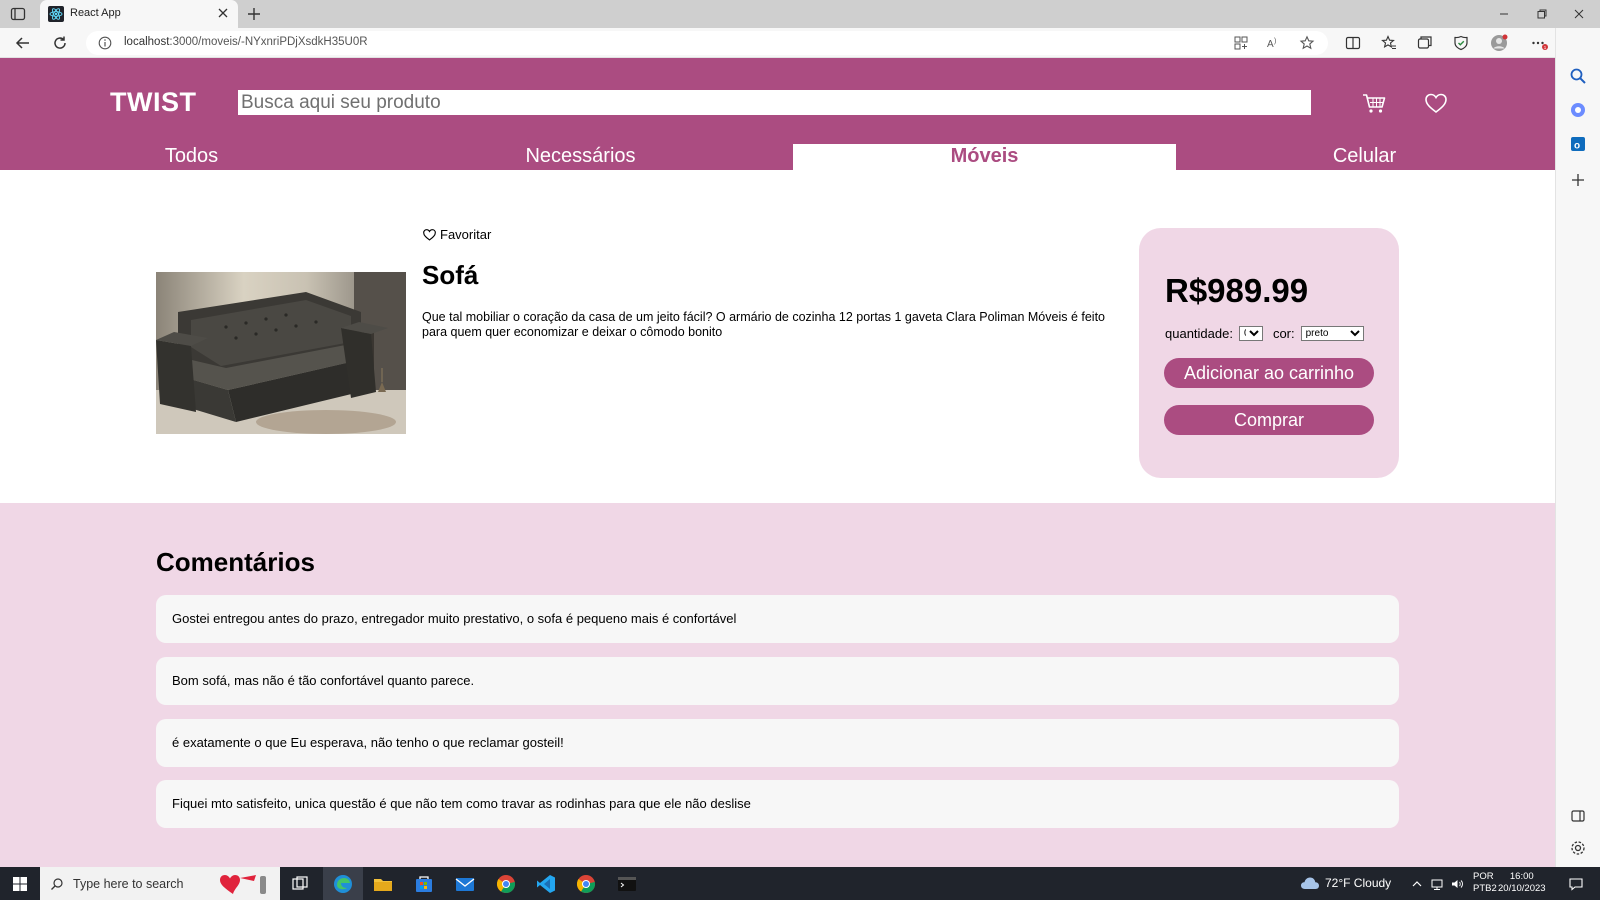  Describe the element at coordinates (1353, 43) in the screenshot. I see `split-screen-icon` at that location.